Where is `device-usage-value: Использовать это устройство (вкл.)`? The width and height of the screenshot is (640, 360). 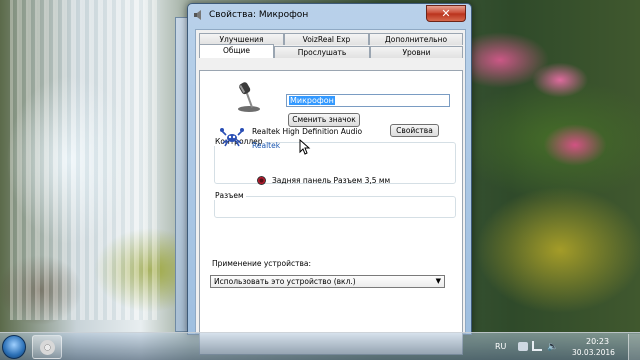 device-usage-value: Использовать это устройство (вкл.) is located at coordinates (285, 281).